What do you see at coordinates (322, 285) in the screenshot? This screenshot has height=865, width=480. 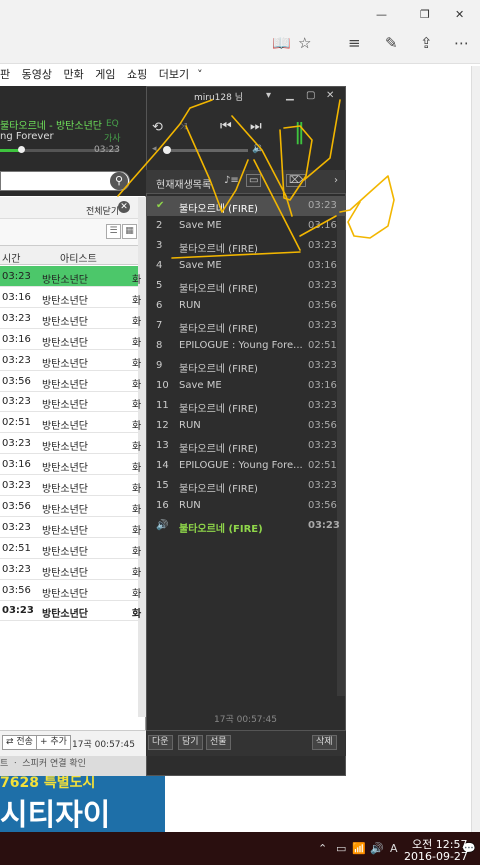 I see `track-duration: 03:23` at bounding box center [322, 285].